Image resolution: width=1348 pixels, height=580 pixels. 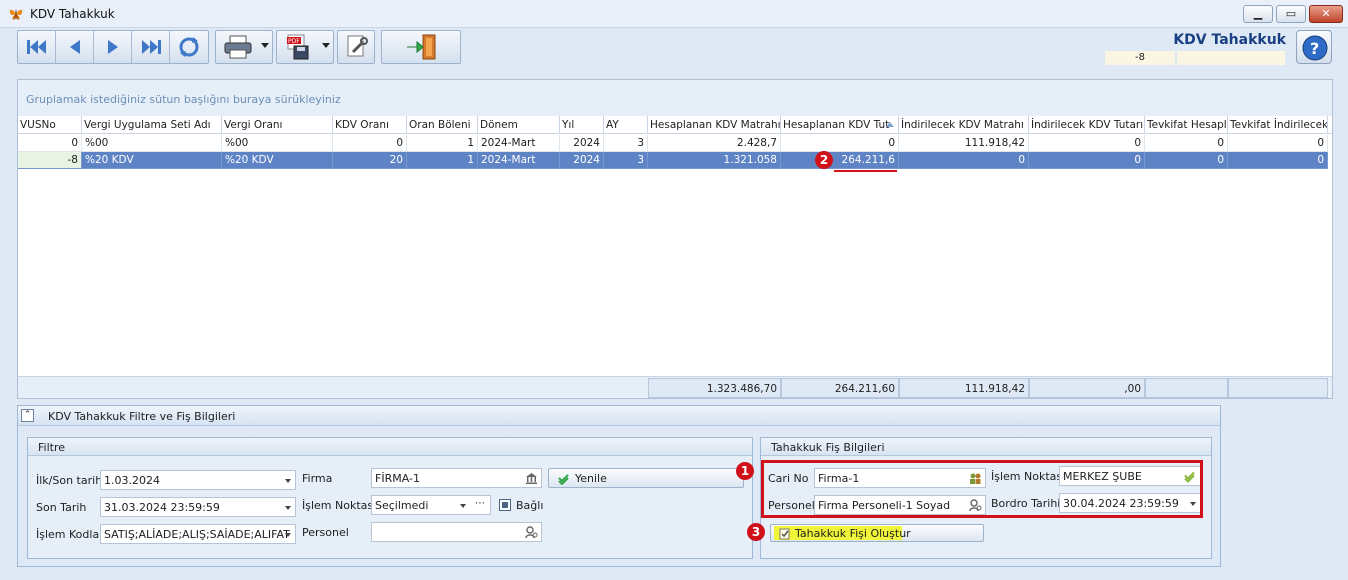 What do you see at coordinates (61, 507) in the screenshot?
I see `son-tarih-label: Son Tarih` at bounding box center [61, 507].